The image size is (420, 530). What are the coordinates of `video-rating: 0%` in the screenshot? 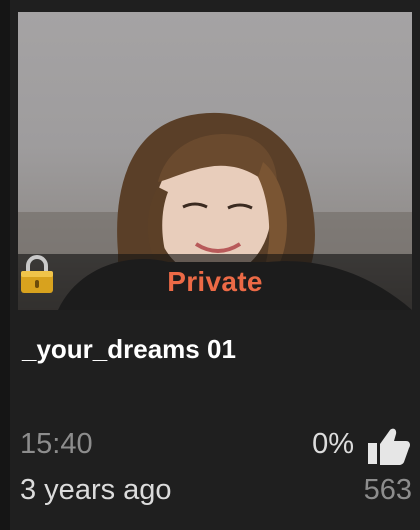 It's located at (333, 444).